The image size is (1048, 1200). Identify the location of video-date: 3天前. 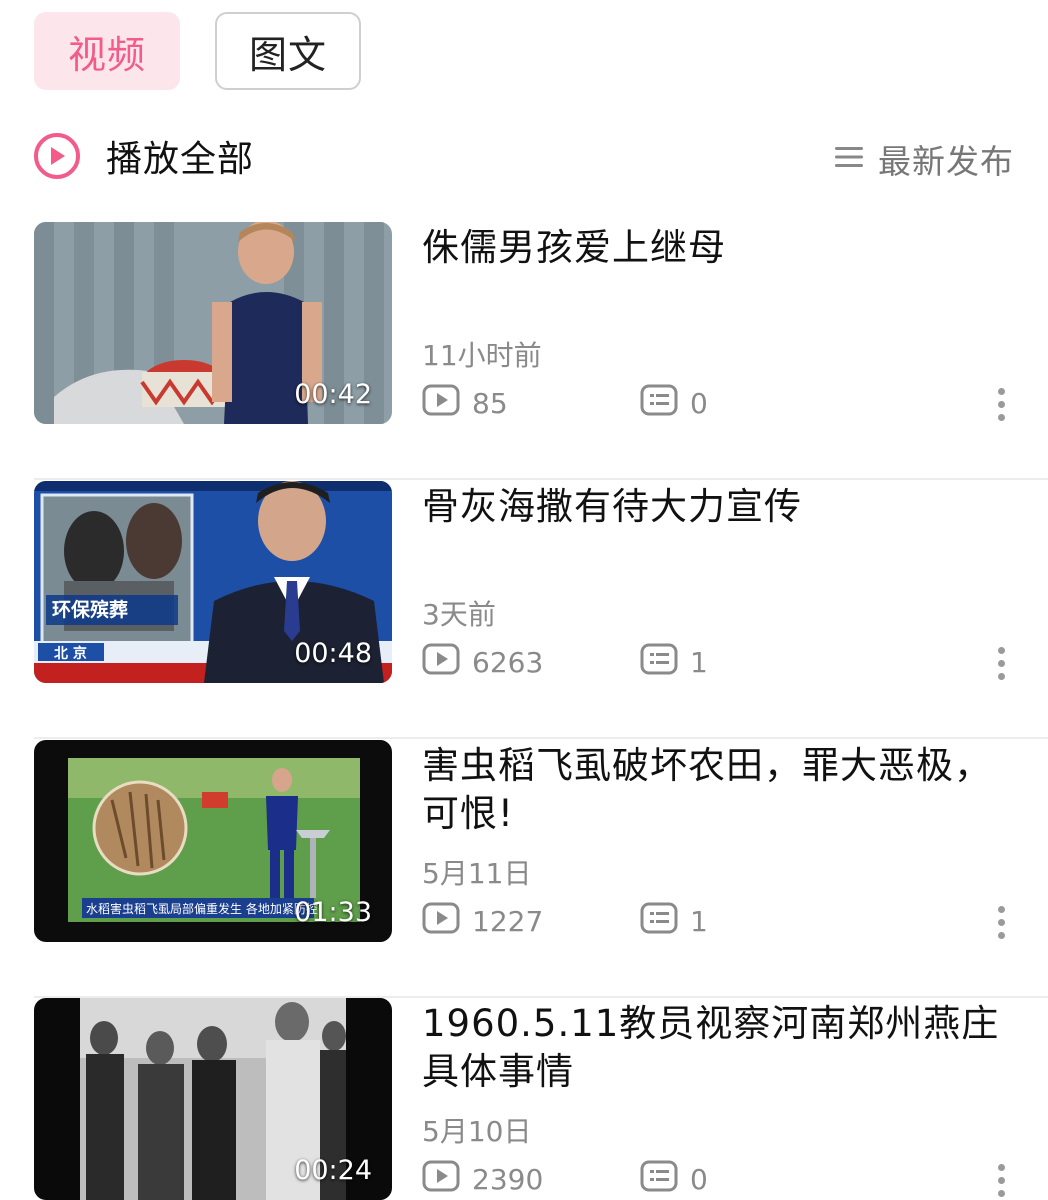
(459, 614).